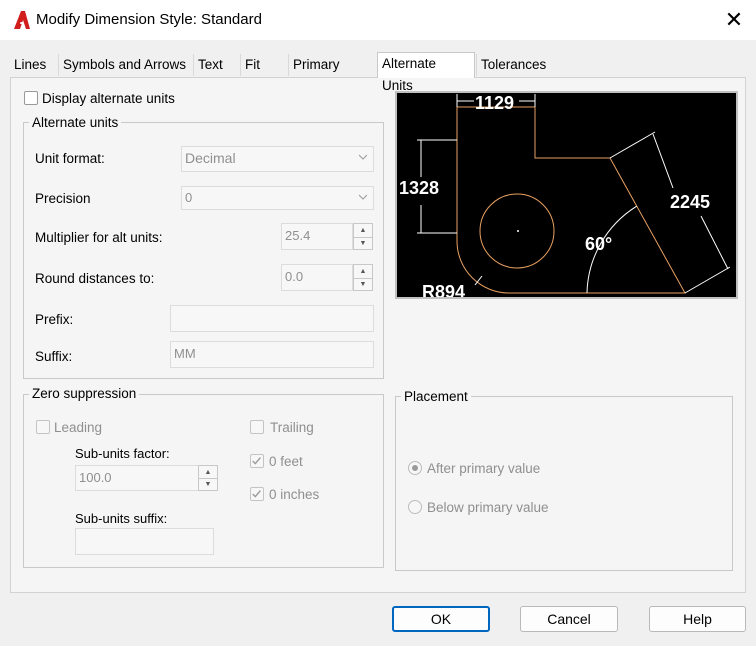 The image size is (756, 646). Describe the element at coordinates (286, 461) in the screenshot. I see `zero-feet-label: 0 feet` at that location.